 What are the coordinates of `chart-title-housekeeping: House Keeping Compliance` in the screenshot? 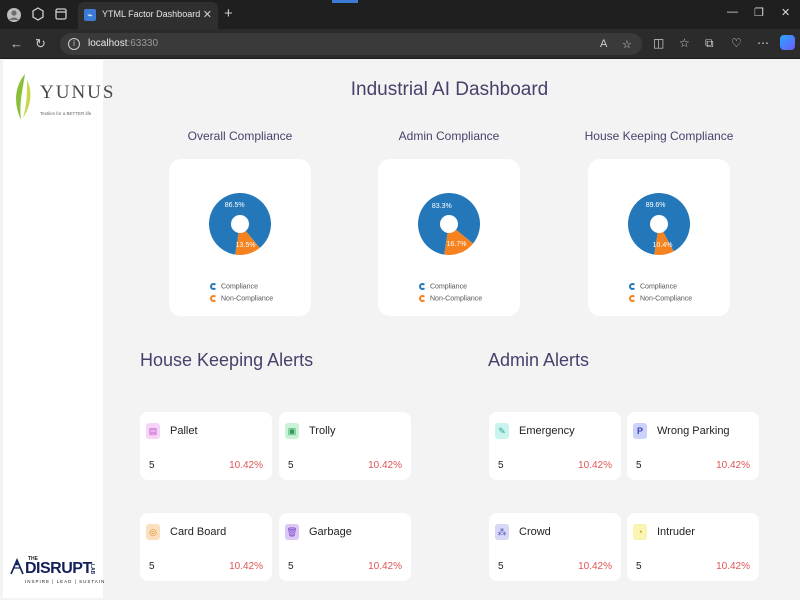 It's located at (659, 136).